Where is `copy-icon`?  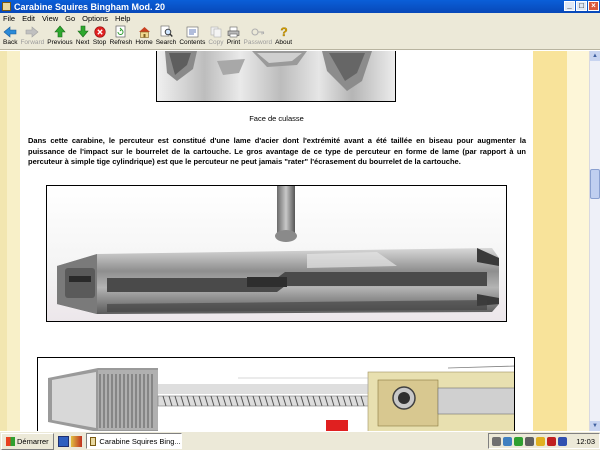
copy-icon is located at coordinates (216, 31).